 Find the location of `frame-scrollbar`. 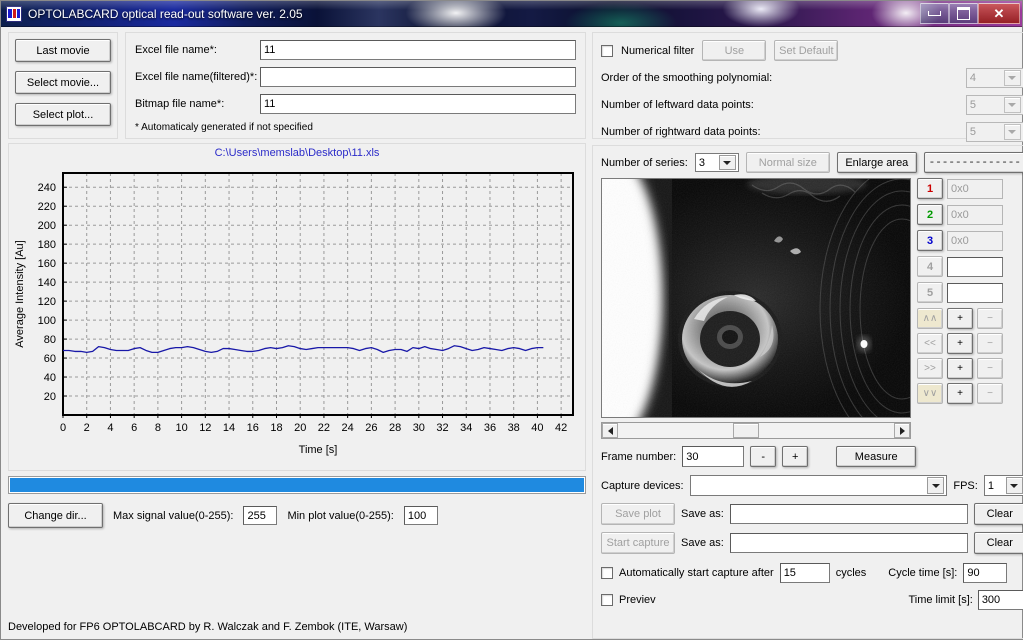

frame-scrollbar is located at coordinates (756, 430).